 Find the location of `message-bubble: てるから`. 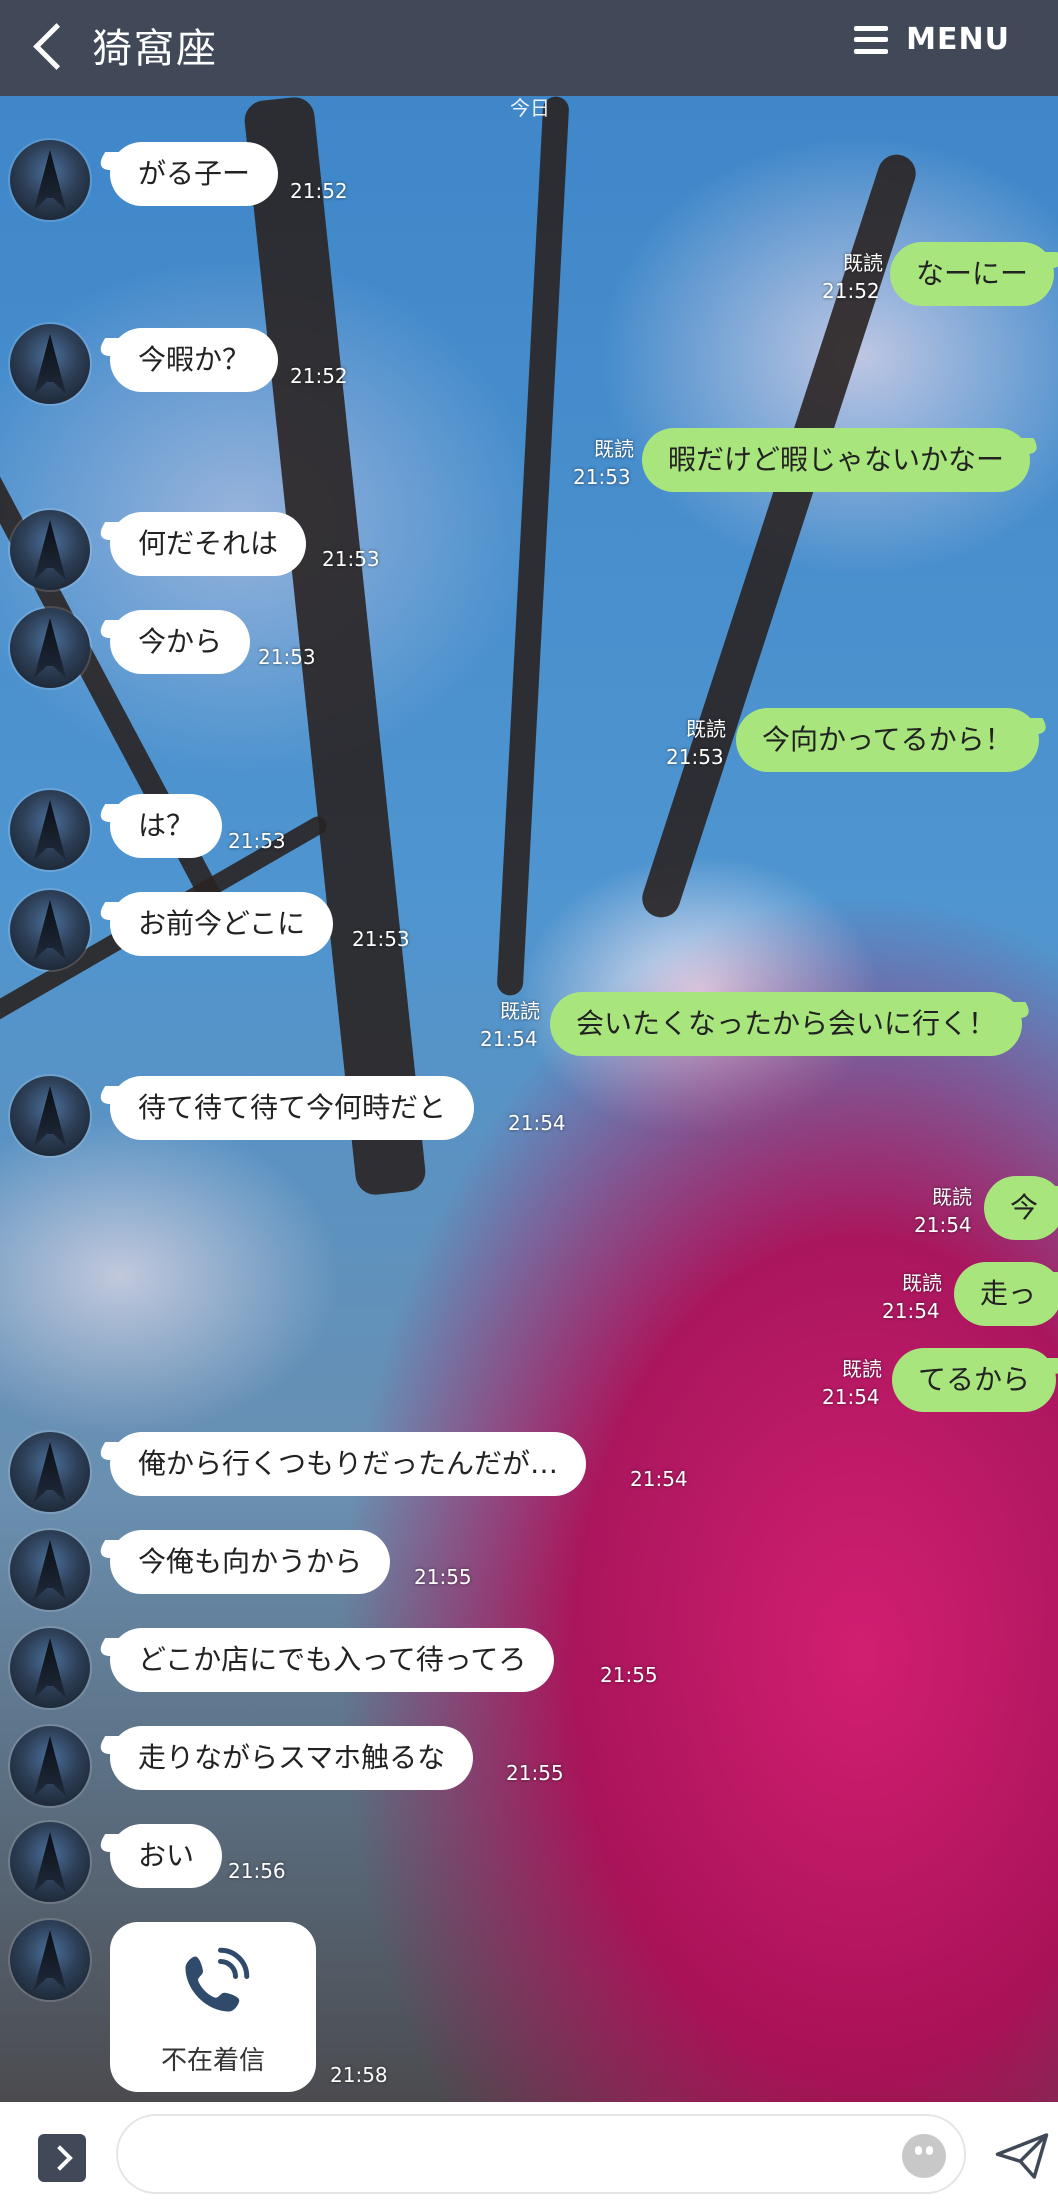

message-bubble: てるから is located at coordinates (974, 1380).